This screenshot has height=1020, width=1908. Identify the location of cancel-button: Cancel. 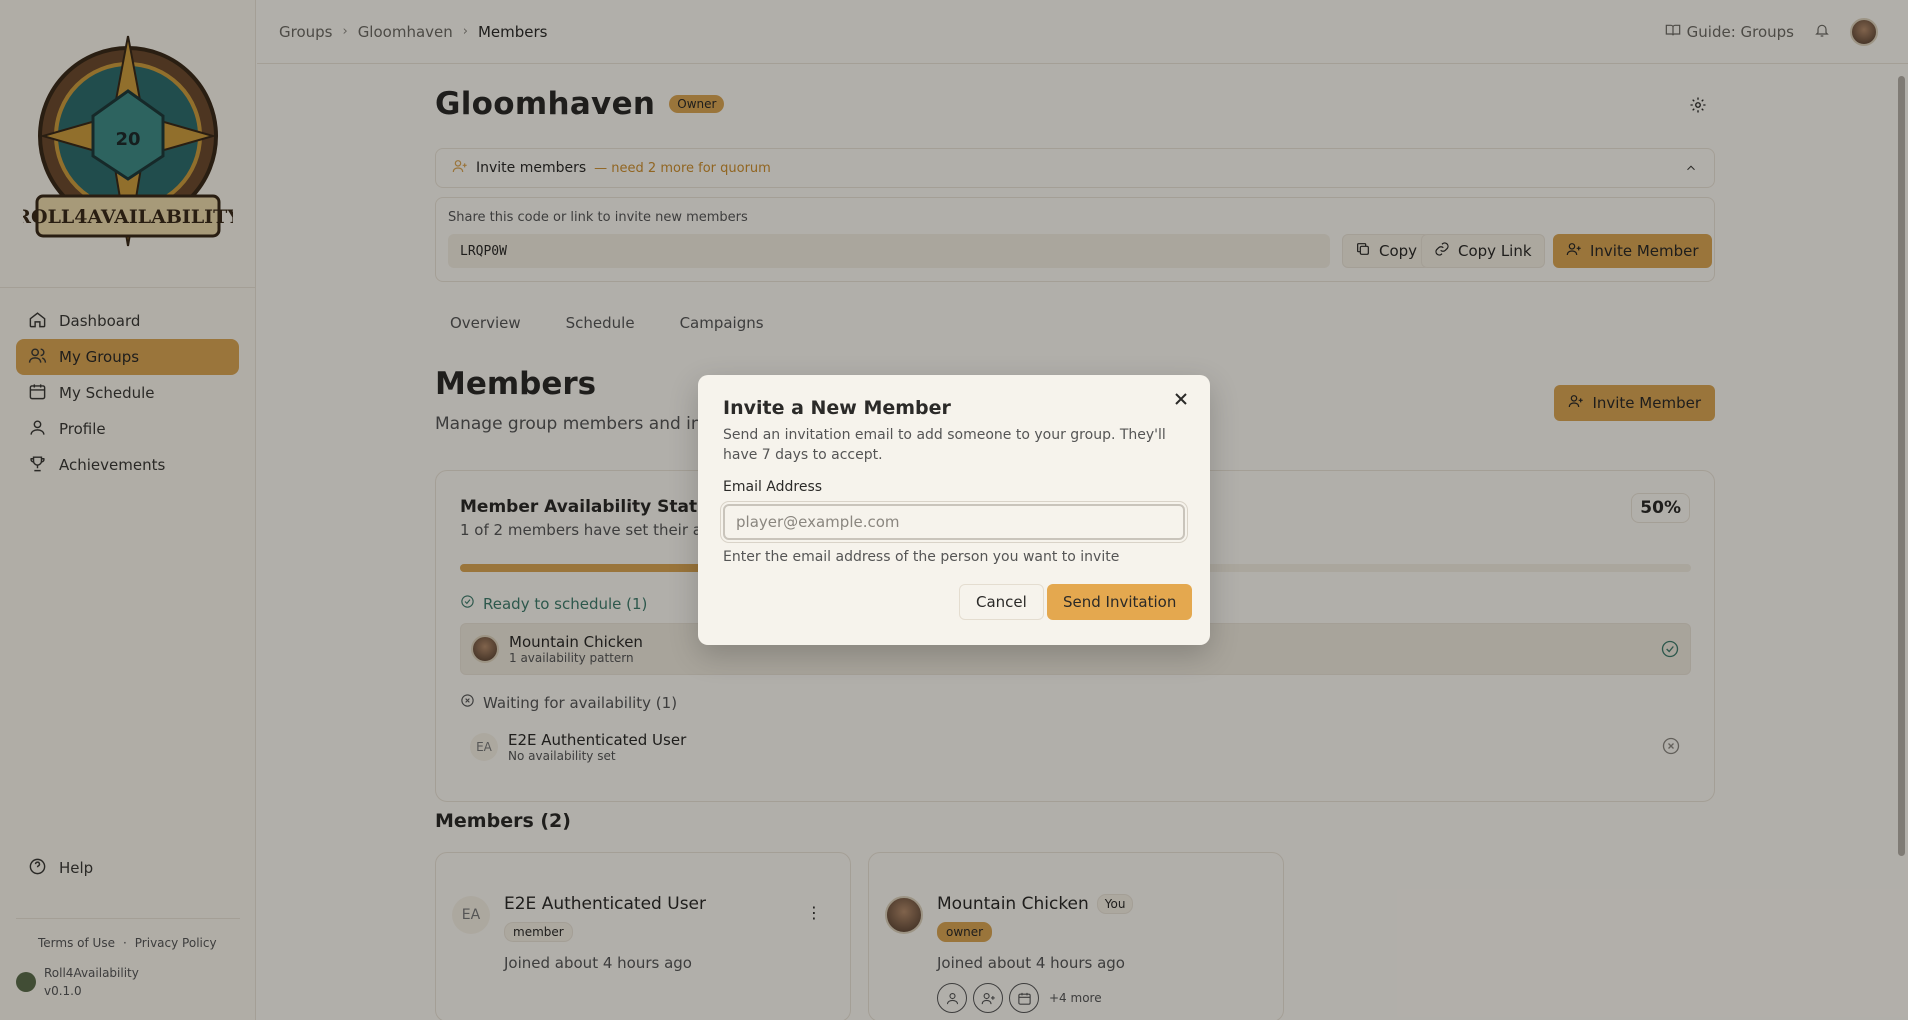
(1001, 602).